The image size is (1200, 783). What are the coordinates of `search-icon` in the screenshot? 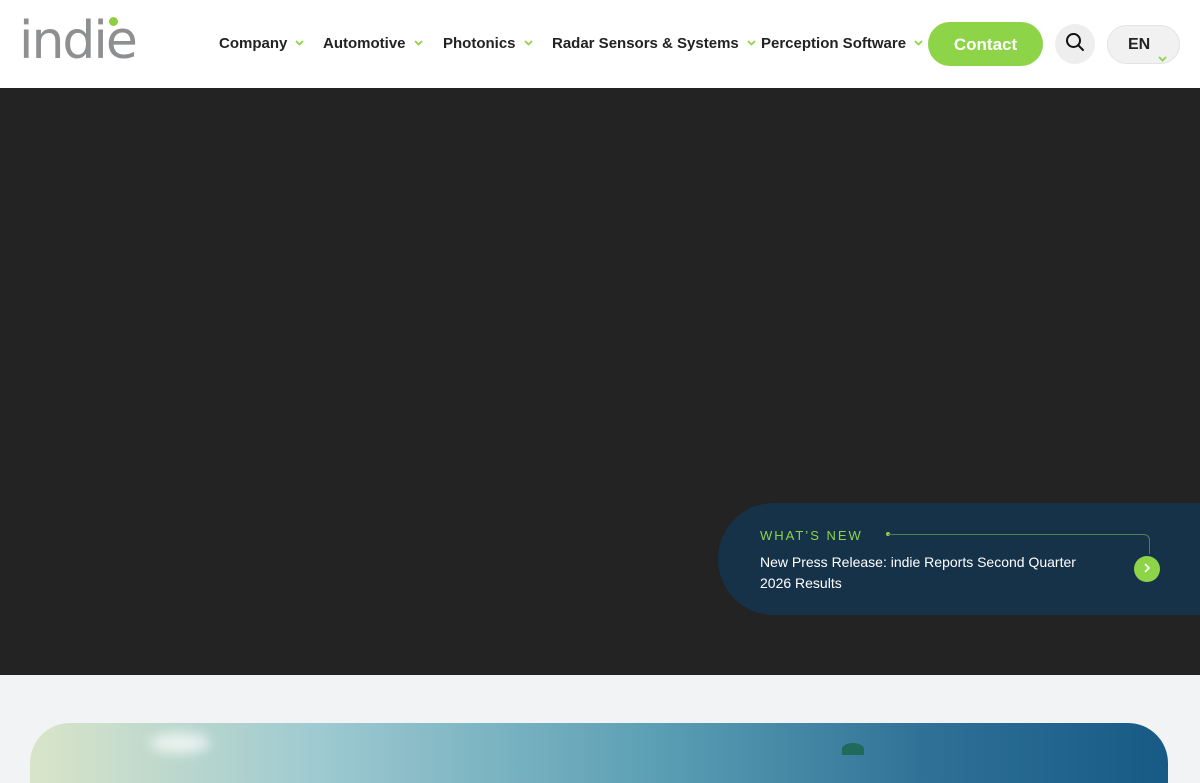 It's located at (1075, 44).